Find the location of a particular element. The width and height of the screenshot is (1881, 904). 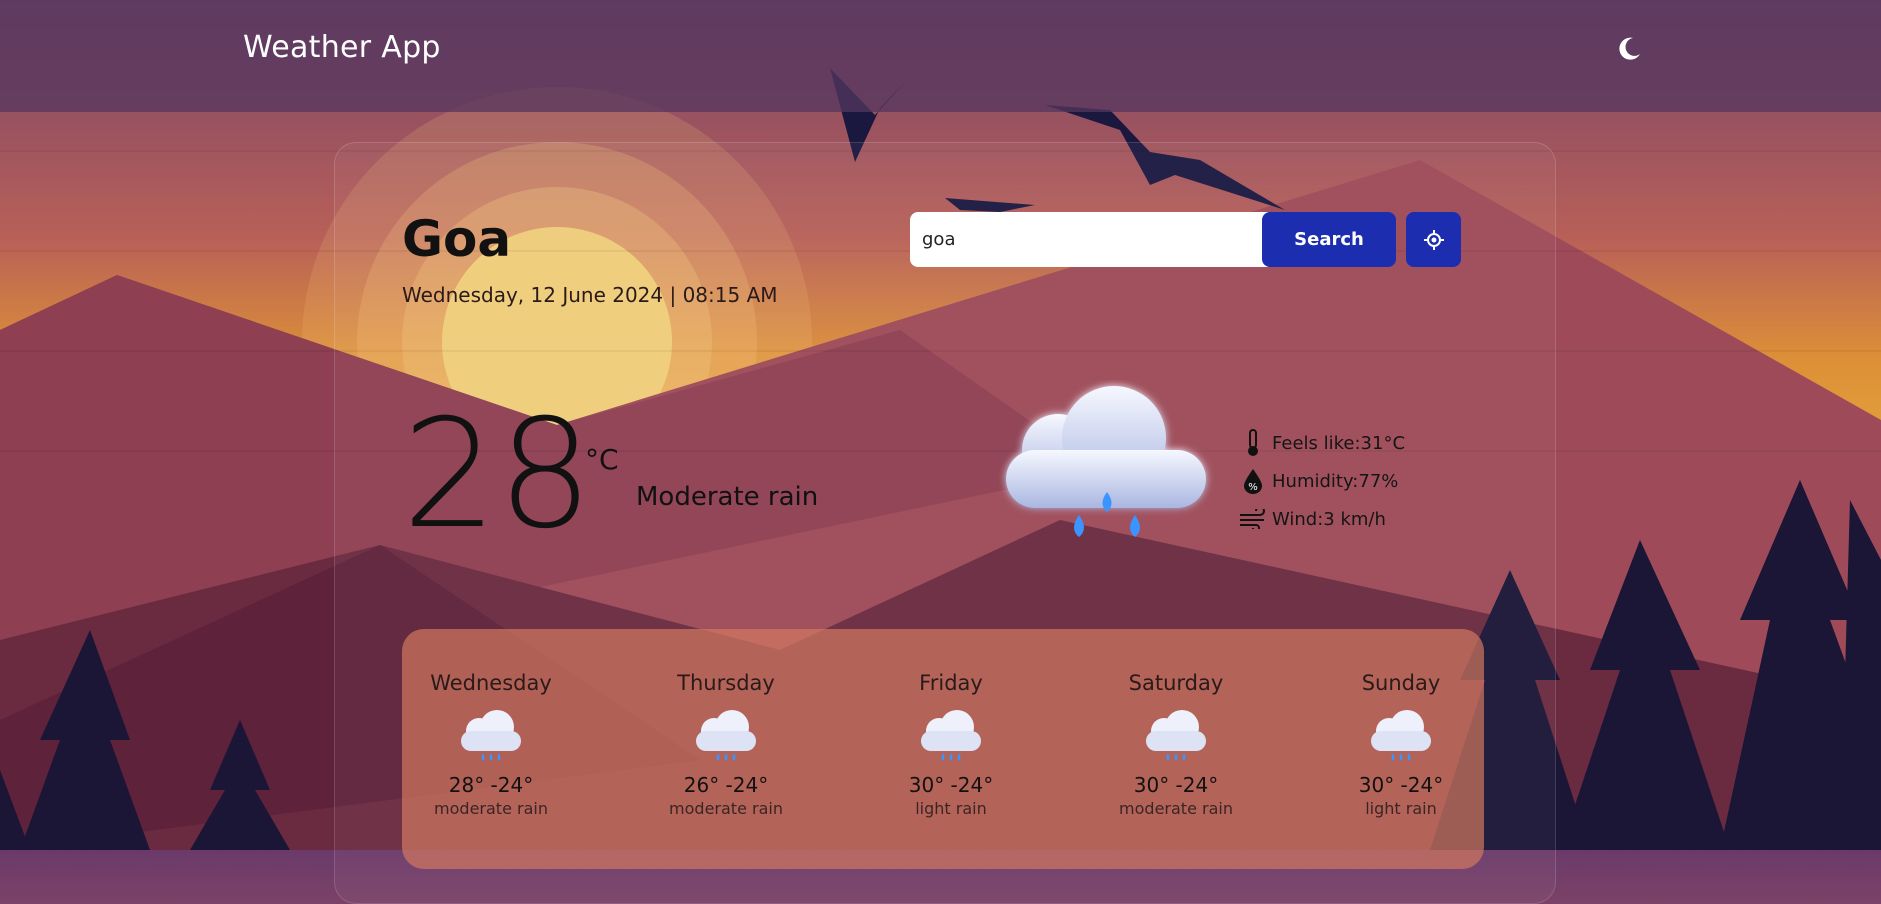

forecast-day-name: Thursday is located at coordinates (726, 683).